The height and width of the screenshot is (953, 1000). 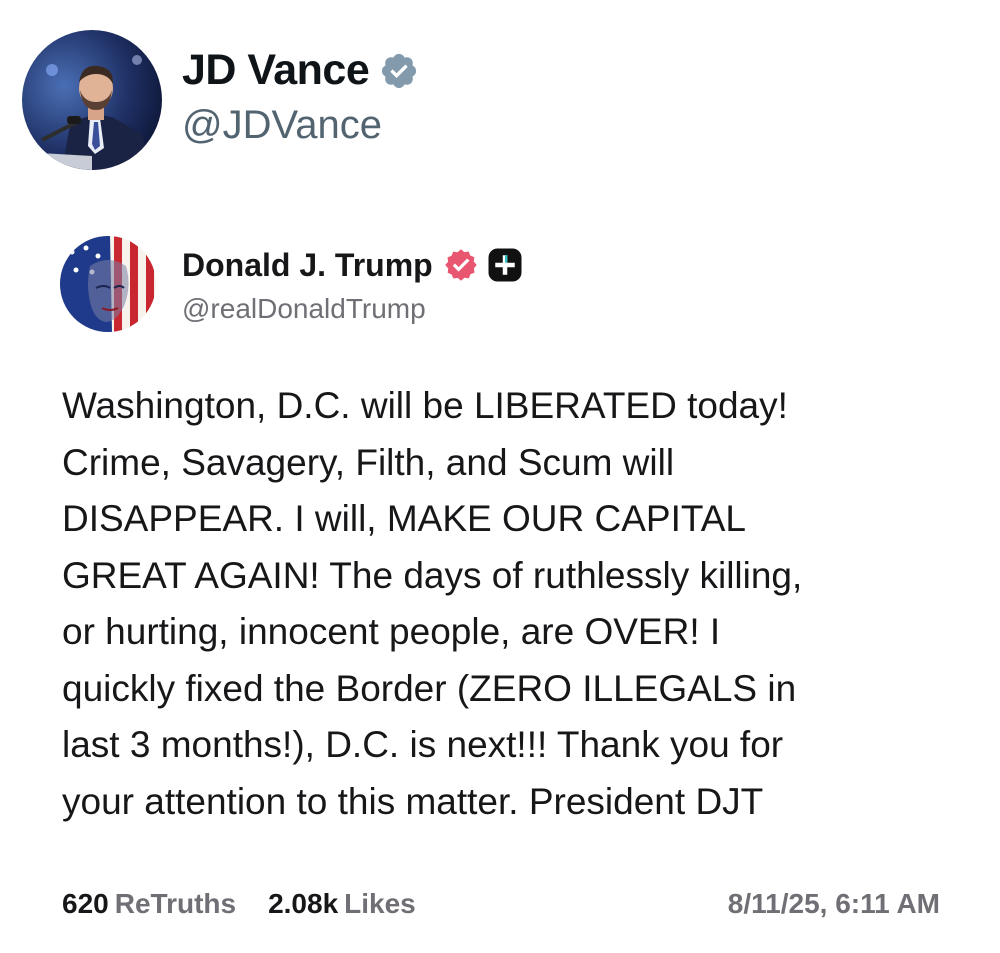 I want to click on quoted-author-name: Donald J. Trump, so click(x=307, y=265).